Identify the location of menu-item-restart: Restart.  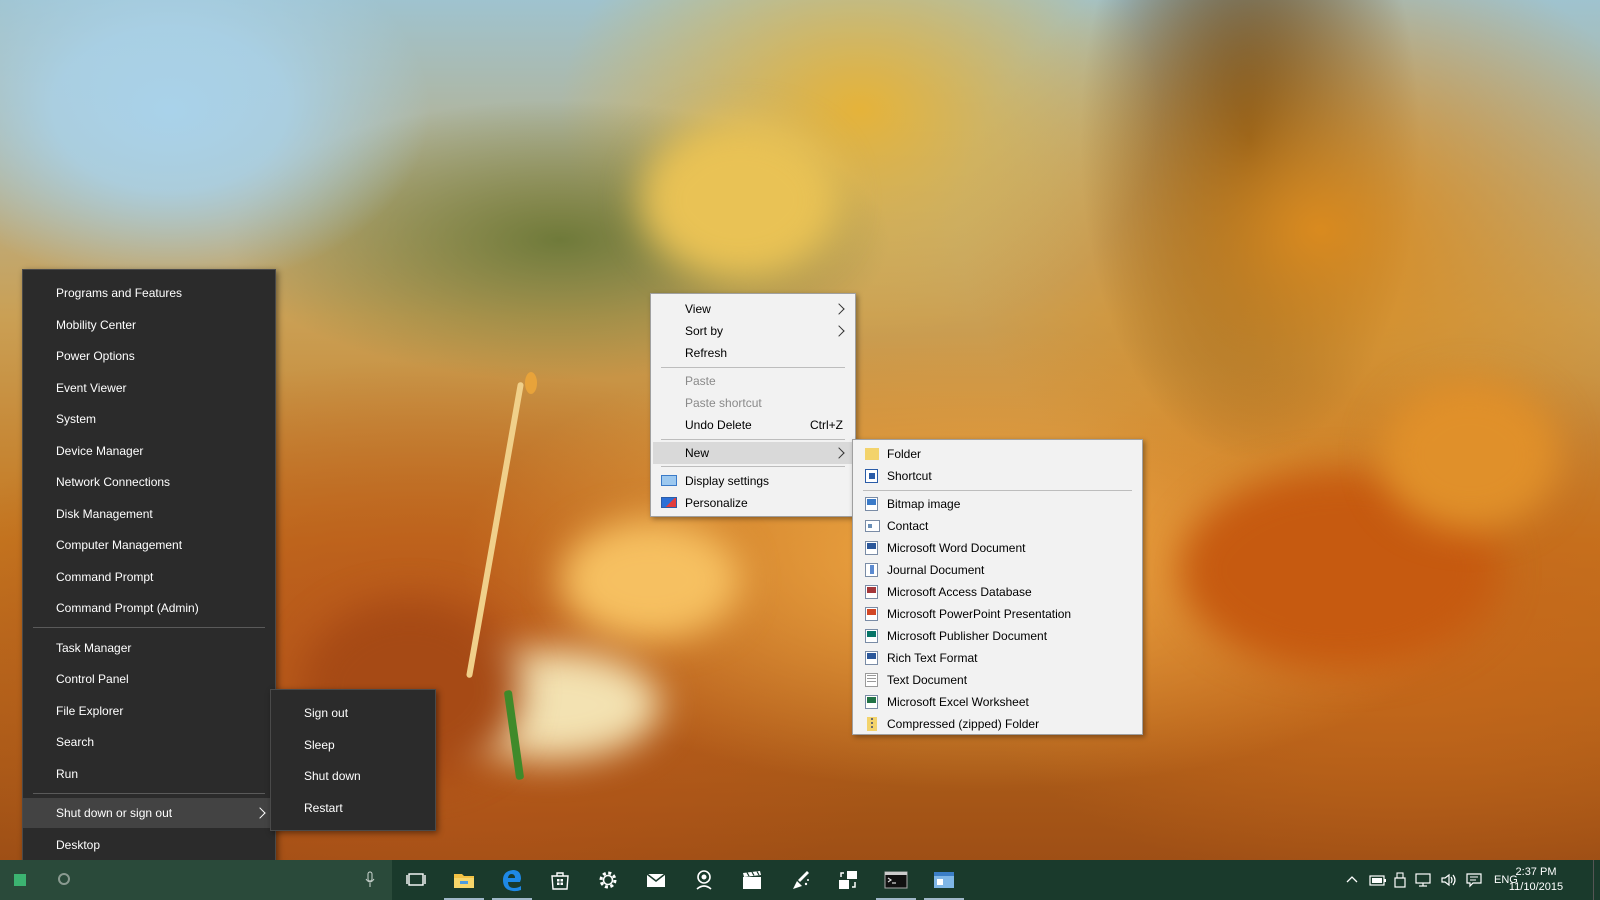
(353, 808).